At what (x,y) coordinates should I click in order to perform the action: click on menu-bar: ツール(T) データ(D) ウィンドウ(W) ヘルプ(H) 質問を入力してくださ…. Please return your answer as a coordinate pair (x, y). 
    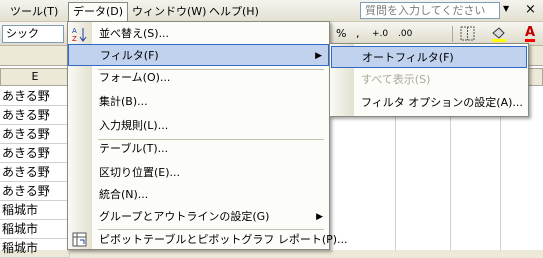
    Looking at the image, I should click on (271, 11).